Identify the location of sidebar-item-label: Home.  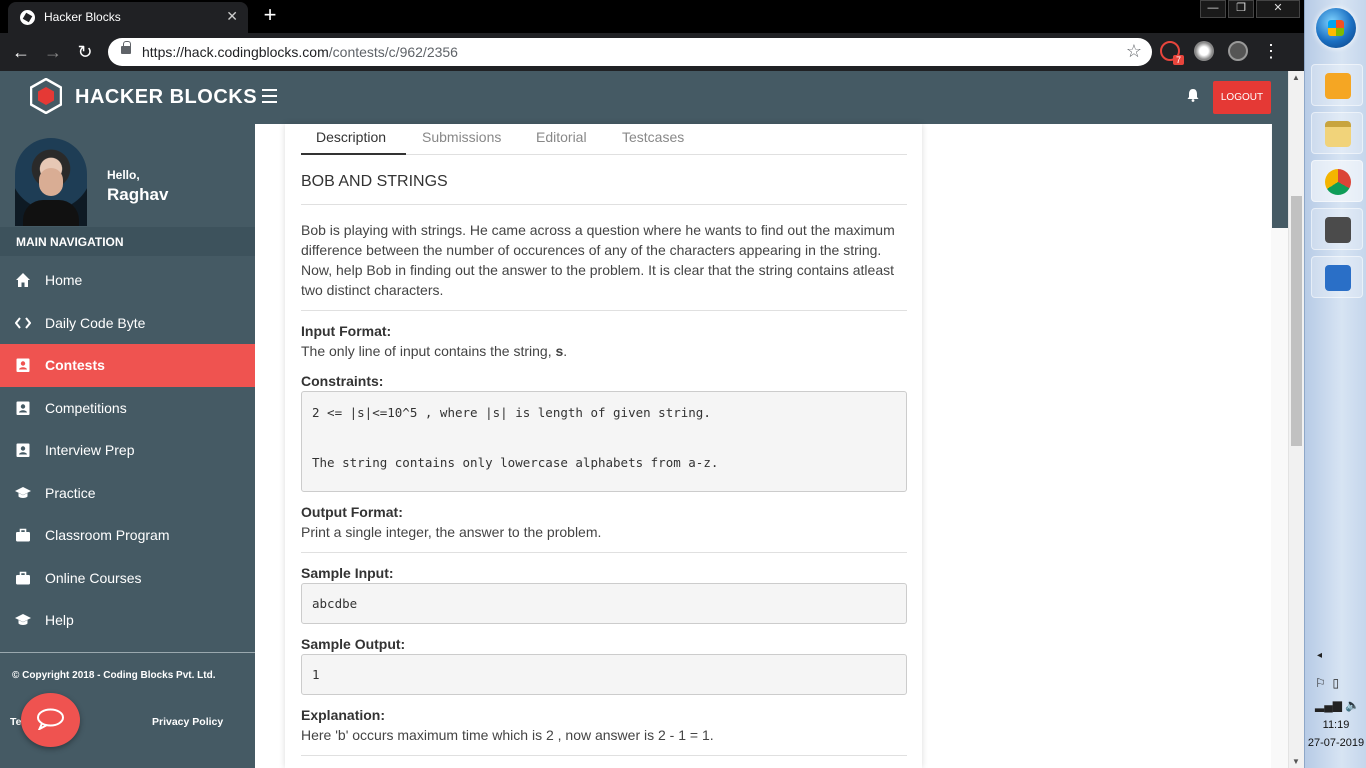
(64, 280).